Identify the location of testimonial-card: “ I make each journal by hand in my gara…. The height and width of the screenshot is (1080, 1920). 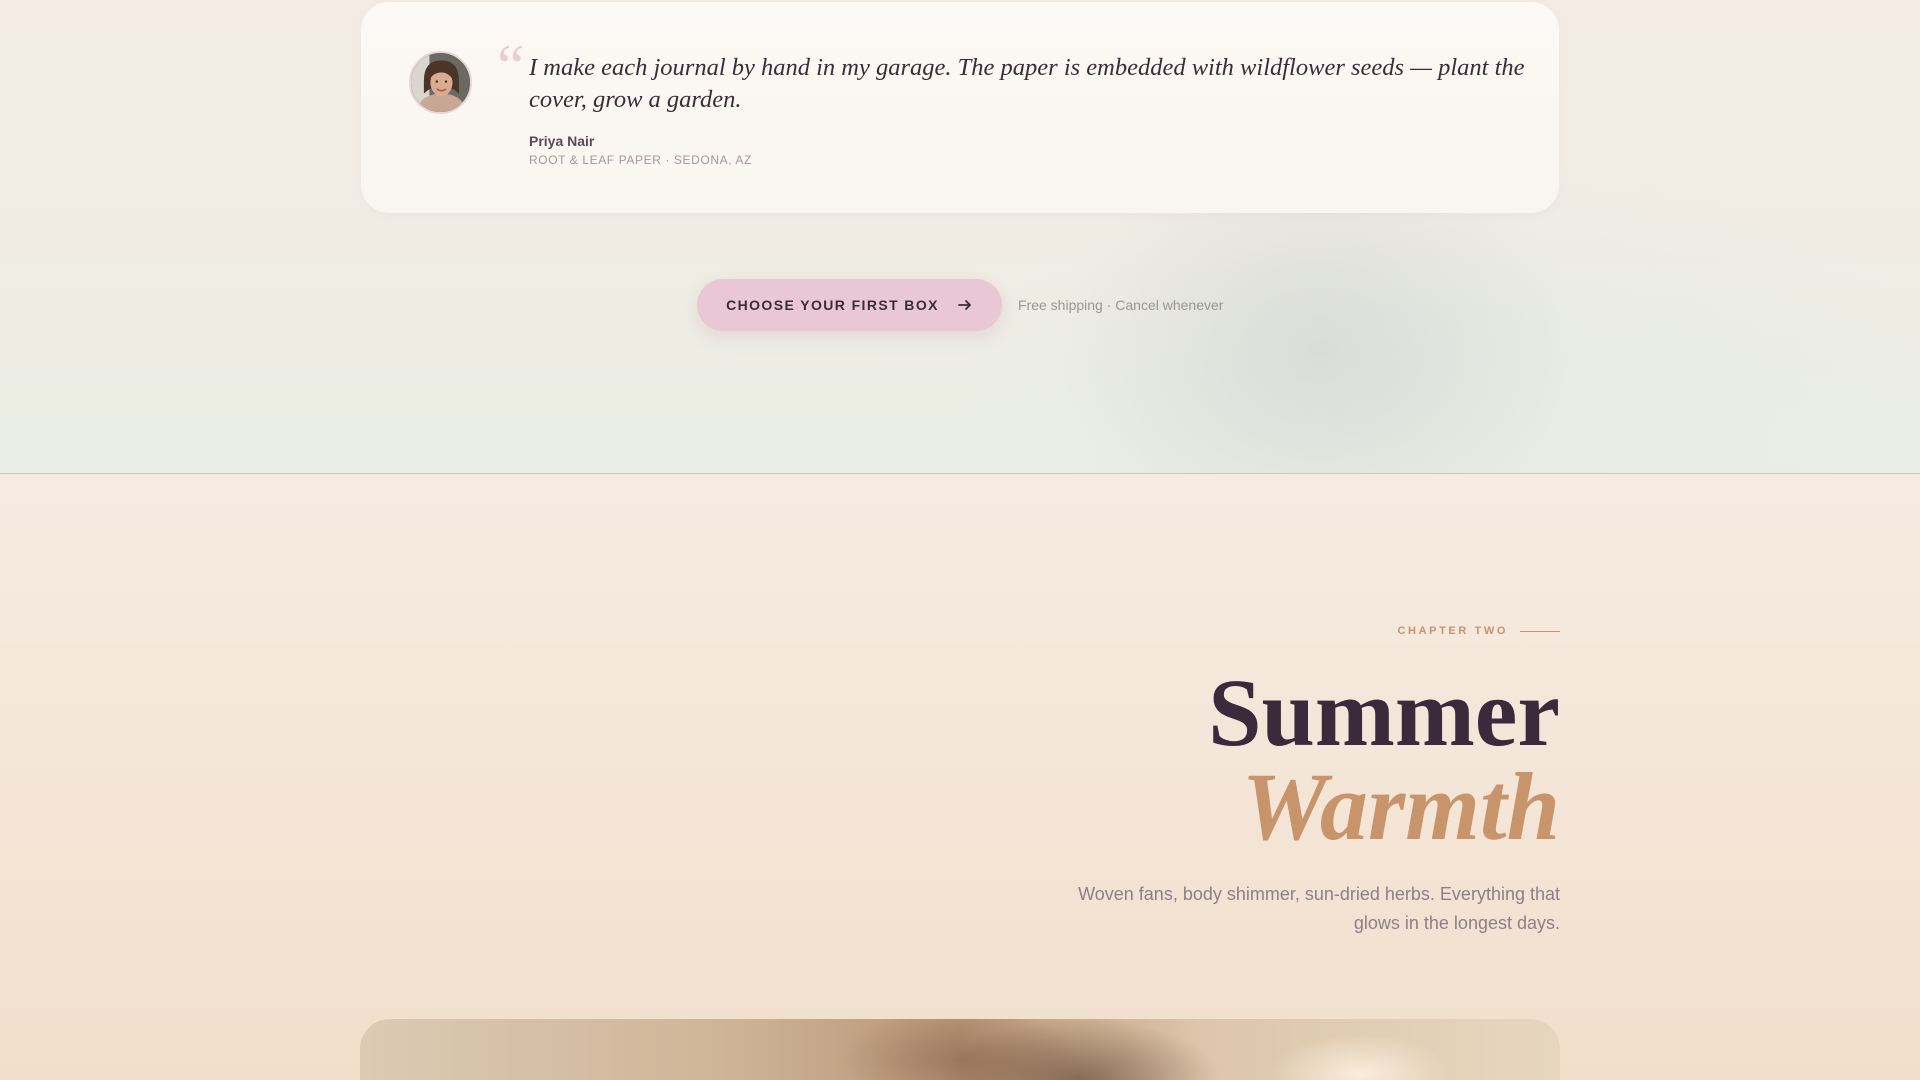
(960, 107).